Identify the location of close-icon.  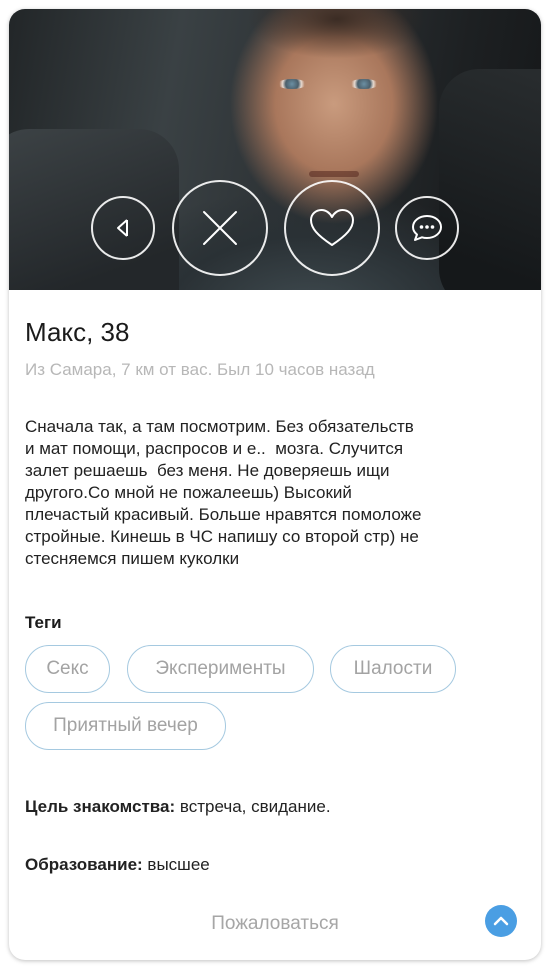
(220, 228).